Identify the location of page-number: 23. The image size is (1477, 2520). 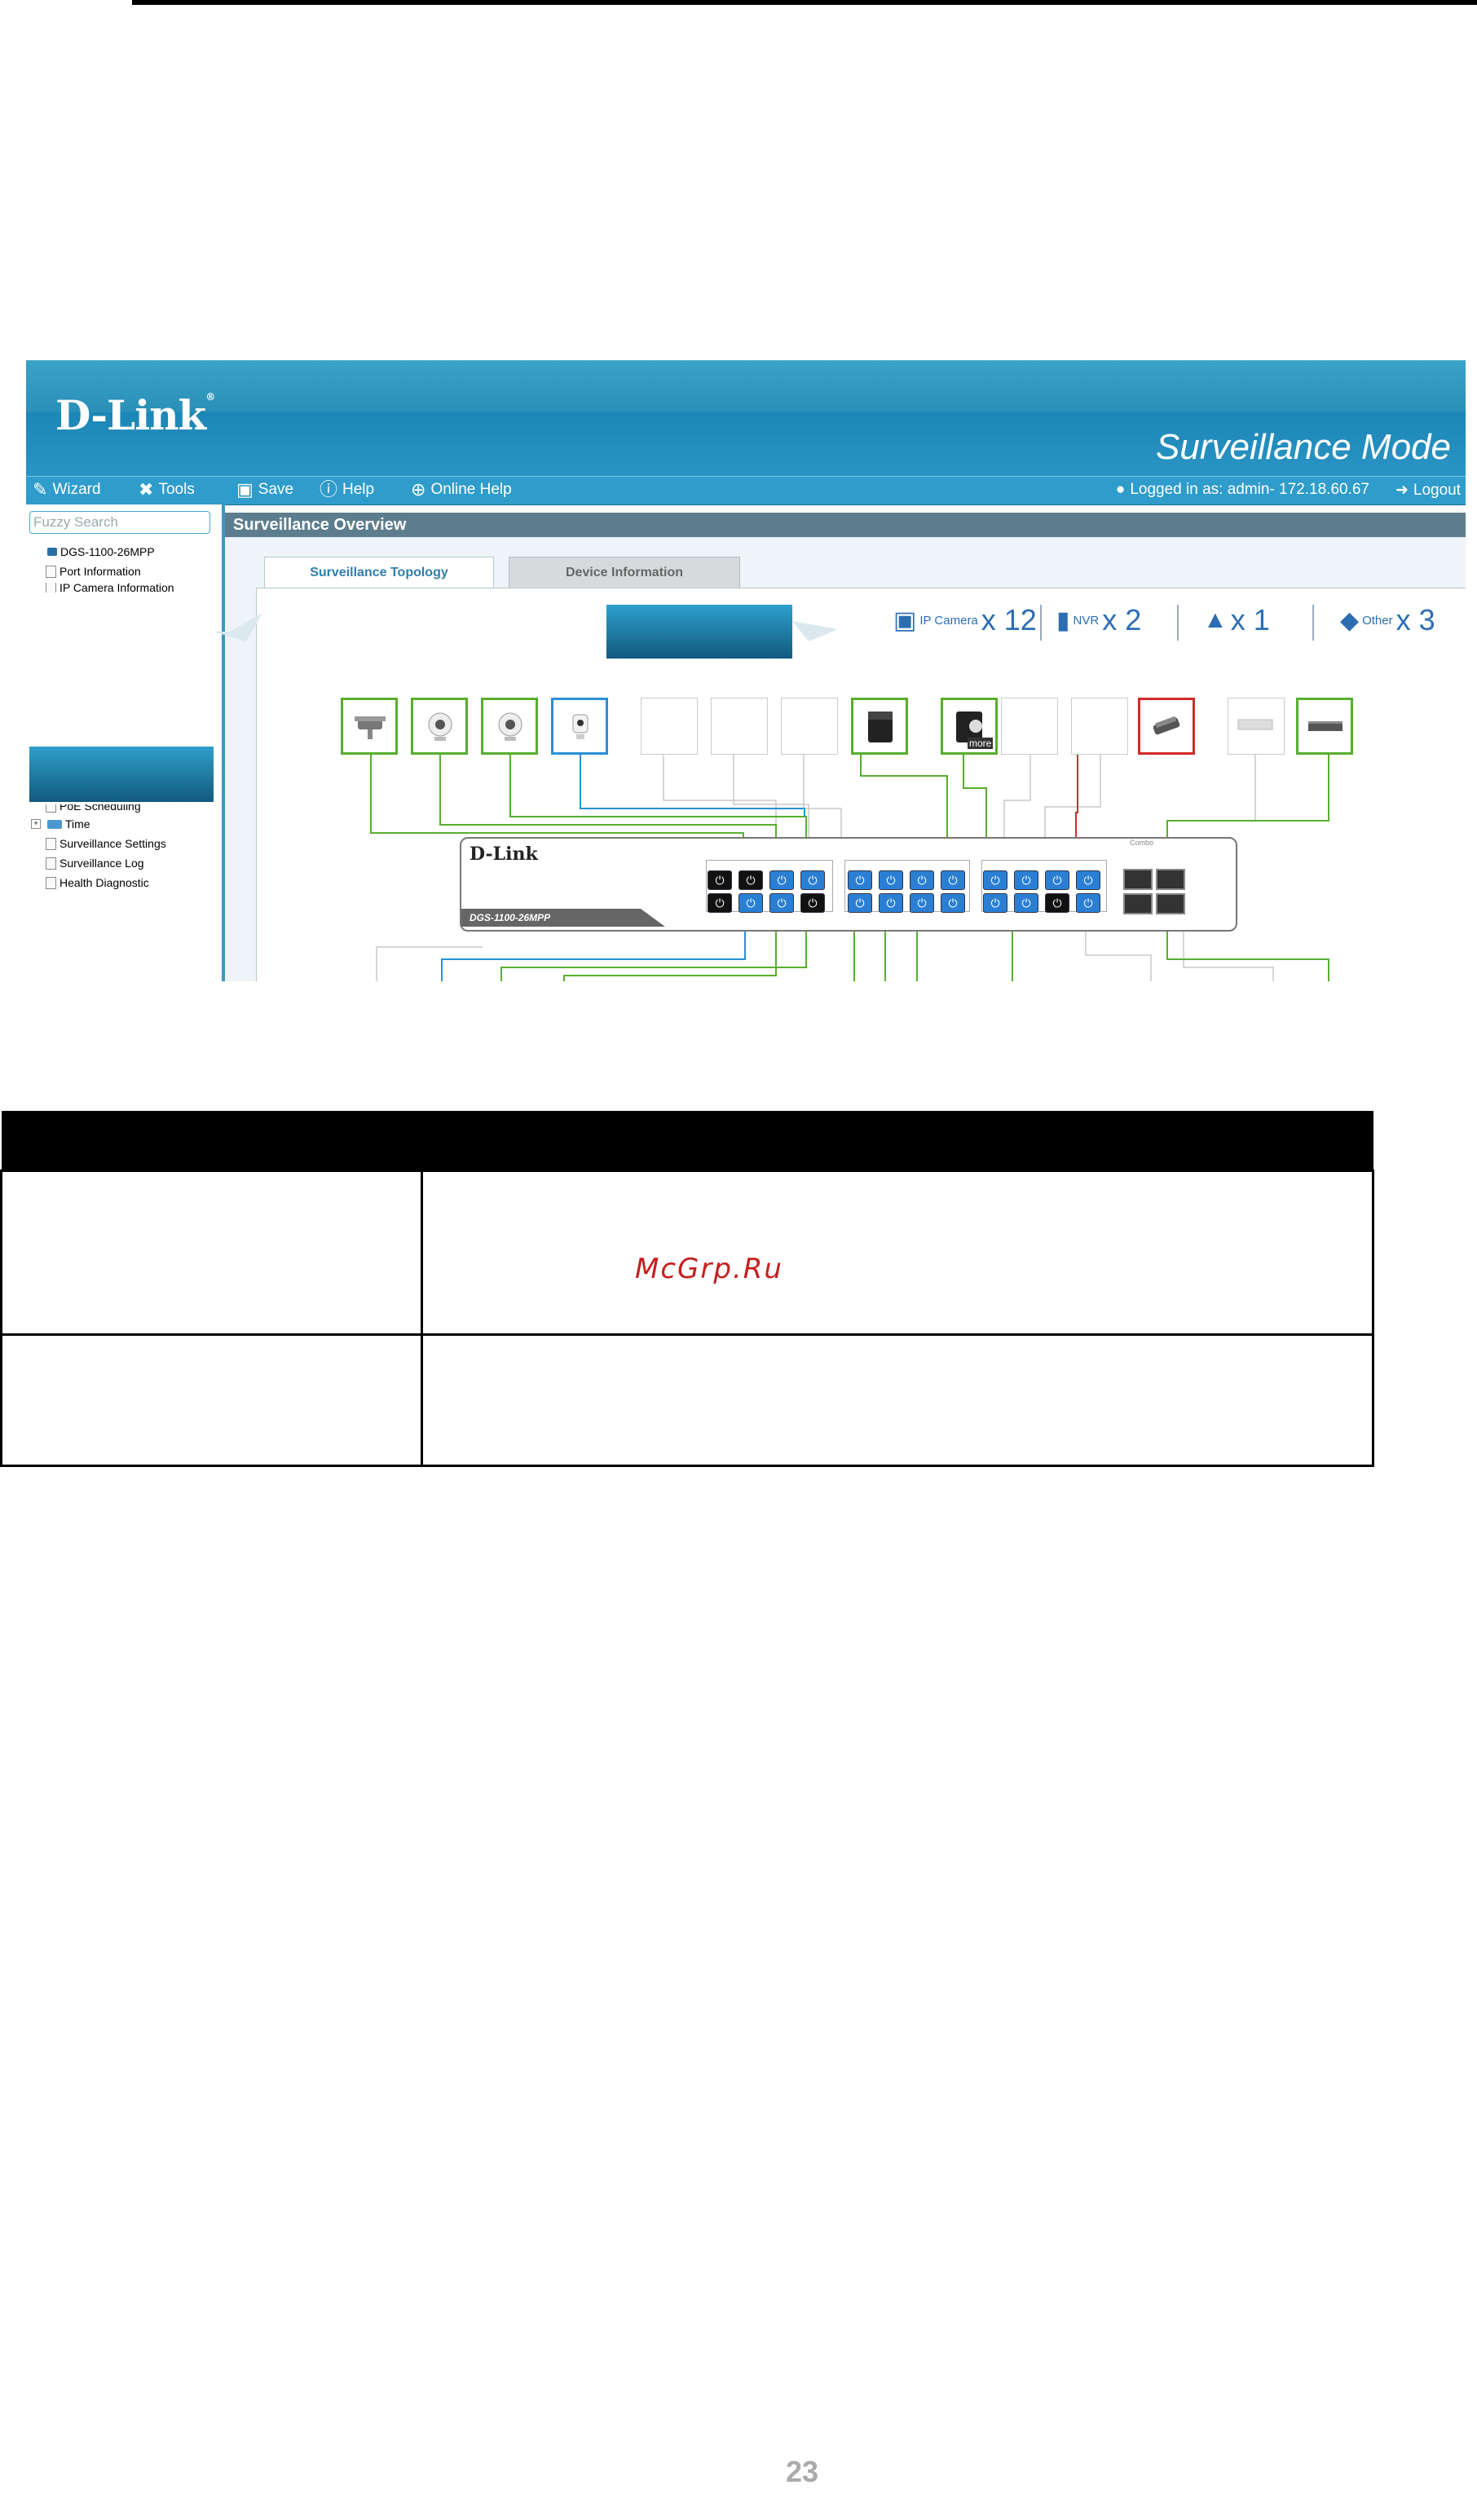
(802, 2471).